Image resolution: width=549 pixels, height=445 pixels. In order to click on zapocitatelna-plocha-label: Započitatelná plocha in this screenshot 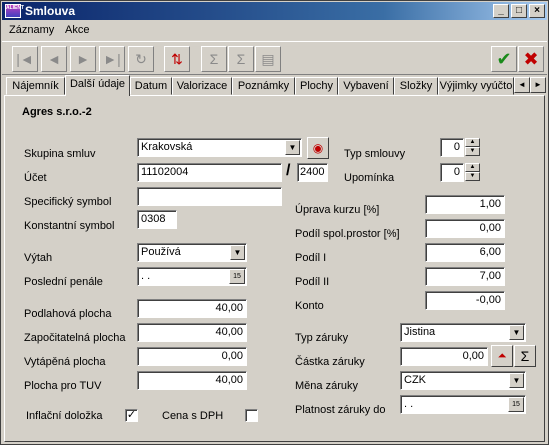, I will do `click(75, 338)`.